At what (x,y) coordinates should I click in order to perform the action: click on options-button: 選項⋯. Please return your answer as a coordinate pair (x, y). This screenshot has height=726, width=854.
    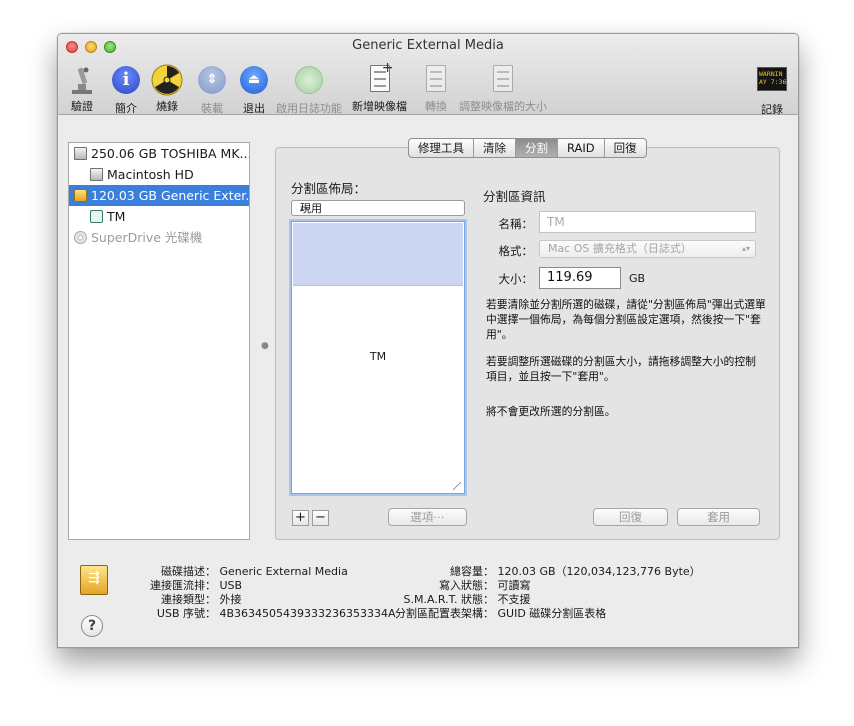
    Looking at the image, I should click on (427, 517).